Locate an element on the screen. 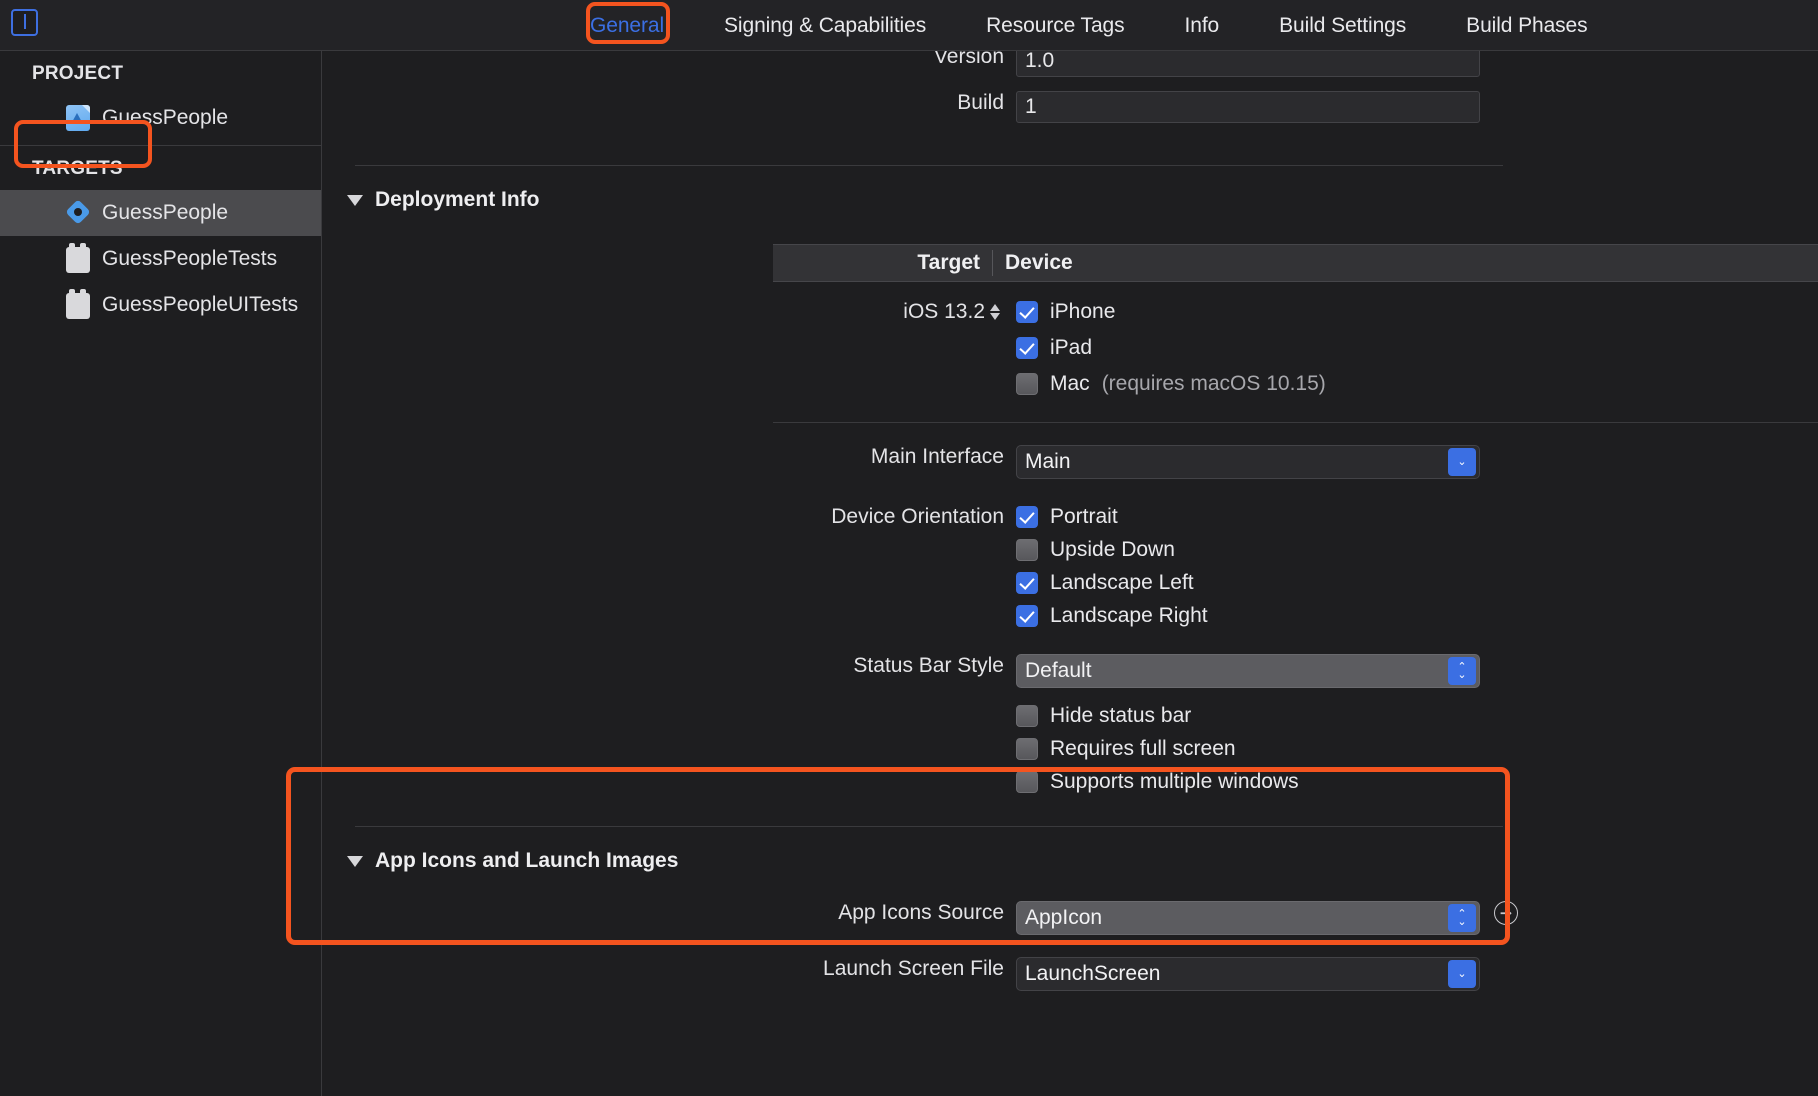 This screenshot has width=1818, height=1096. option-label: Supports multiple windows is located at coordinates (1174, 781).